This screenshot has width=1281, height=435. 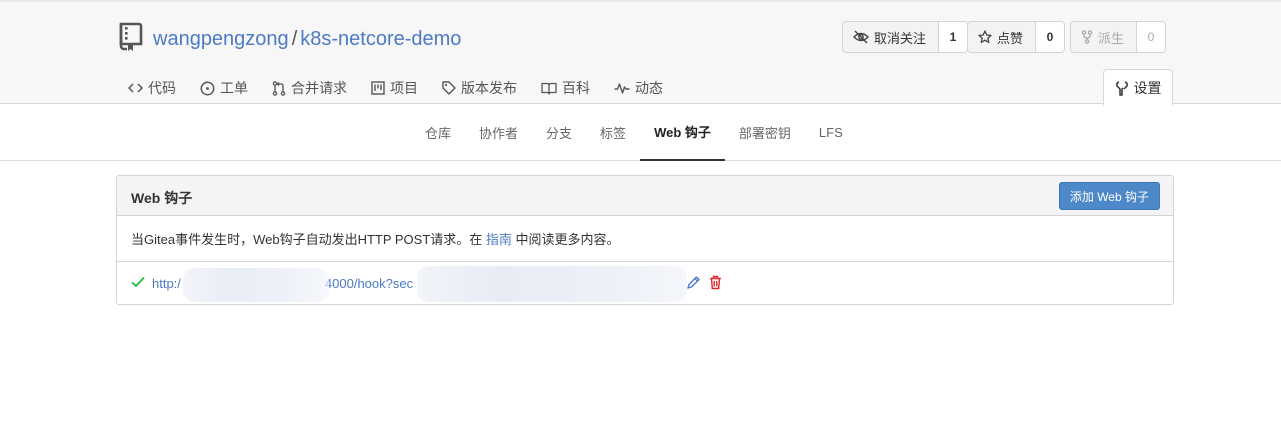 What do you see at coordinates (1147, 88) in the screenshot?
I see `nav-settings-label: 设置` at bounding box center [1147, 88].